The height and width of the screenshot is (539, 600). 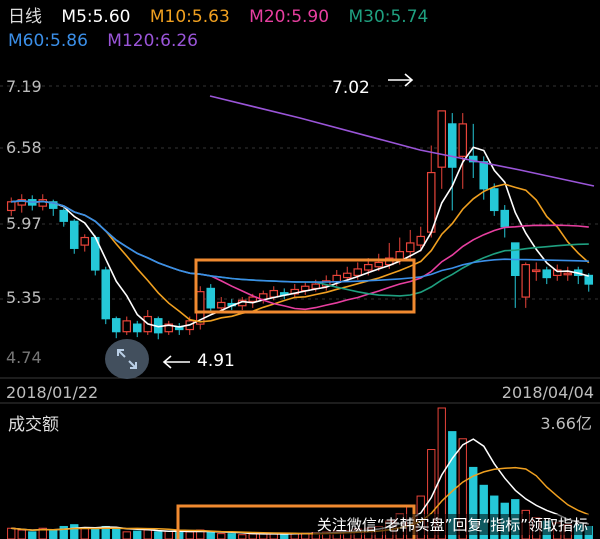 I want to click on y-tick-label: 5.35, so click(x=24, y=297).